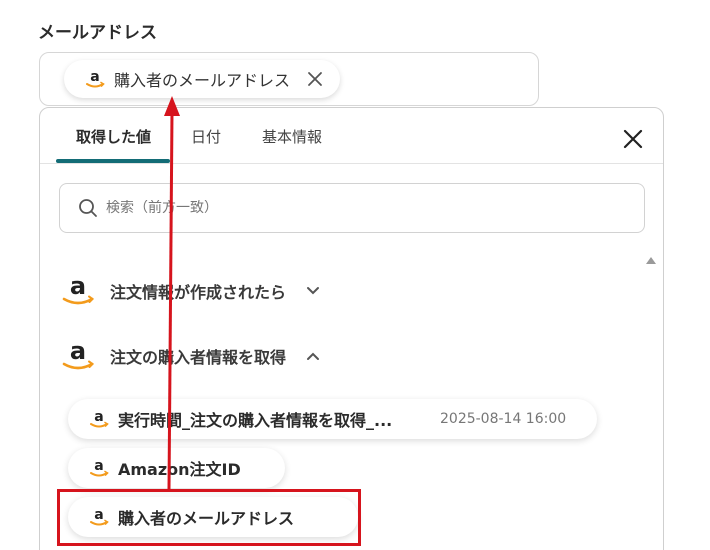 The image size is (710, 550). What do you see at coordinates (503, 419) in the screenshot?
I see `item-value: 2025-08-14 16:00` at bounding box center [503, 419].